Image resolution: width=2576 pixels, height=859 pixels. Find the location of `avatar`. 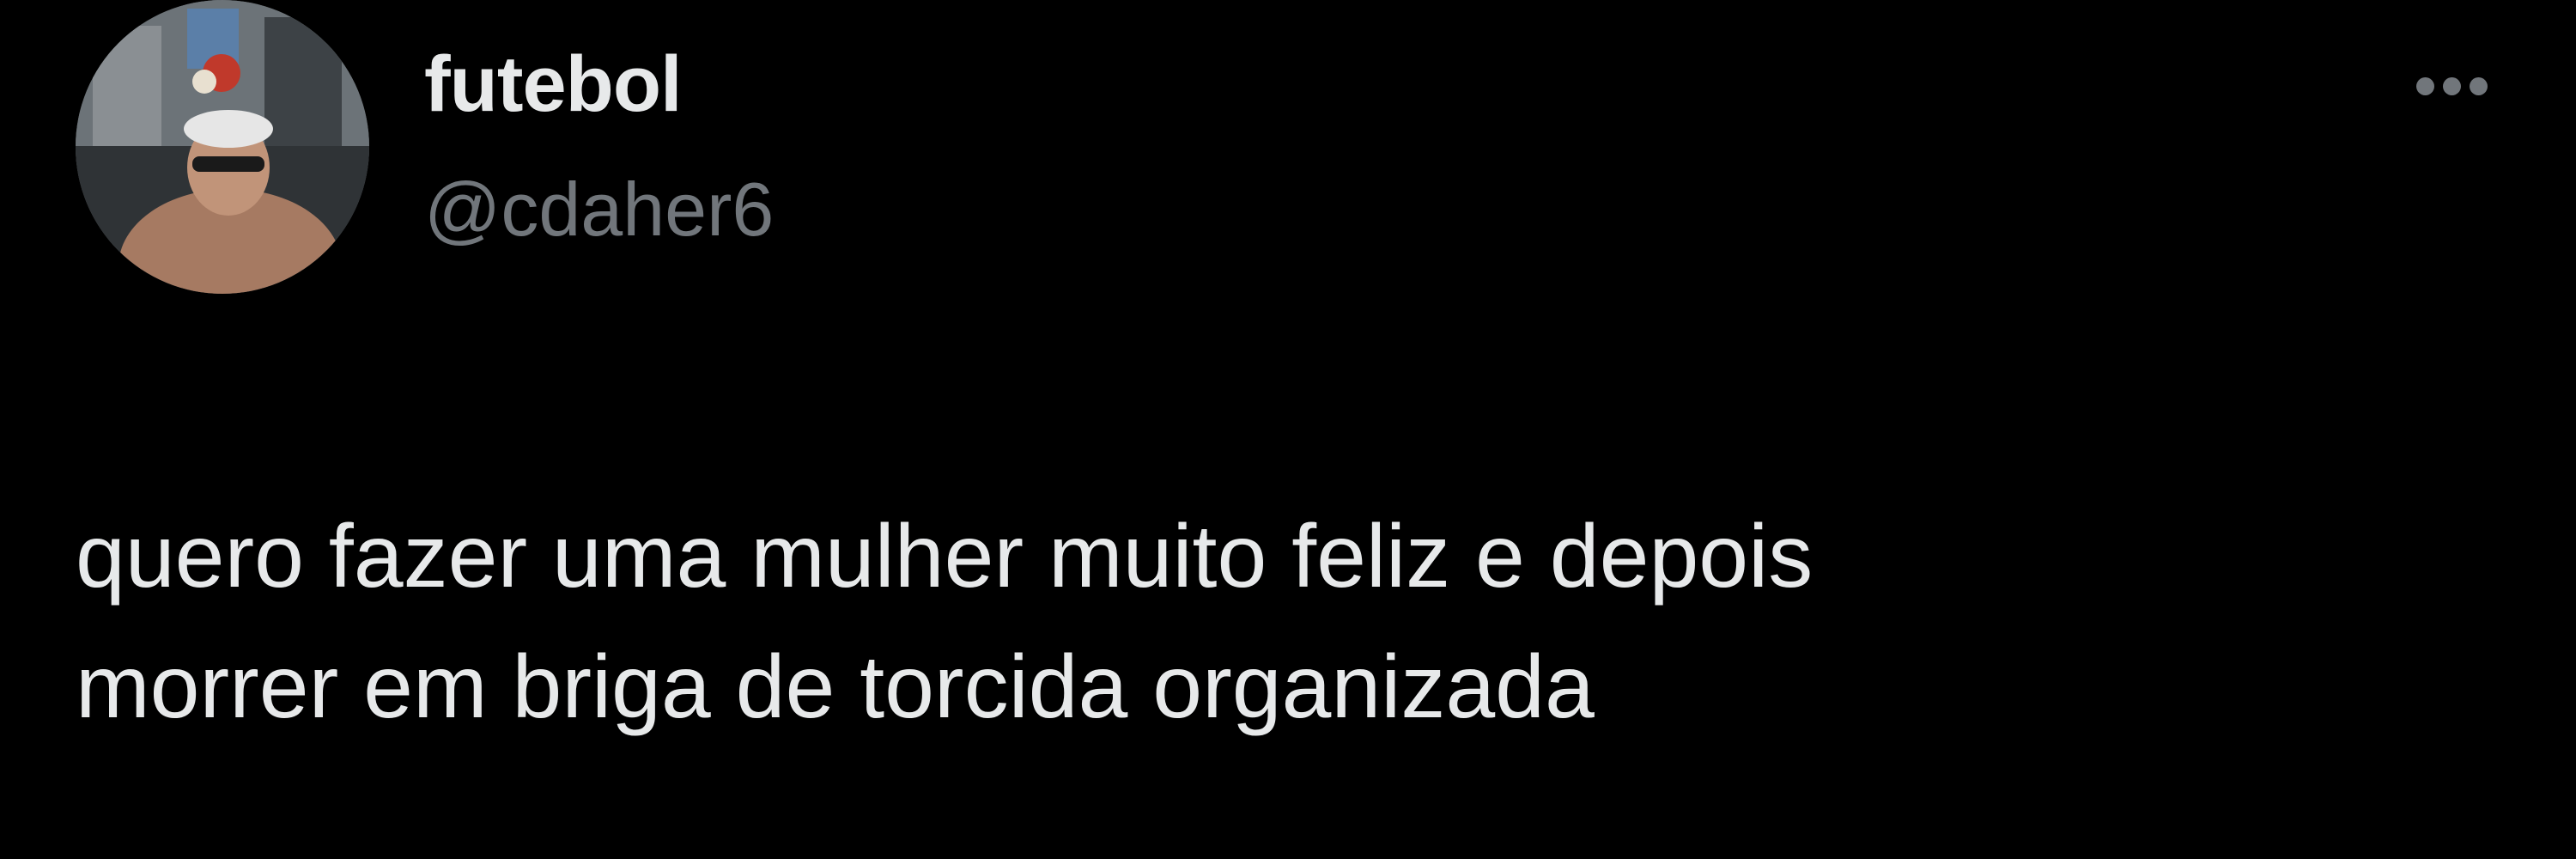

avatar is located at coordinates (222, 147).